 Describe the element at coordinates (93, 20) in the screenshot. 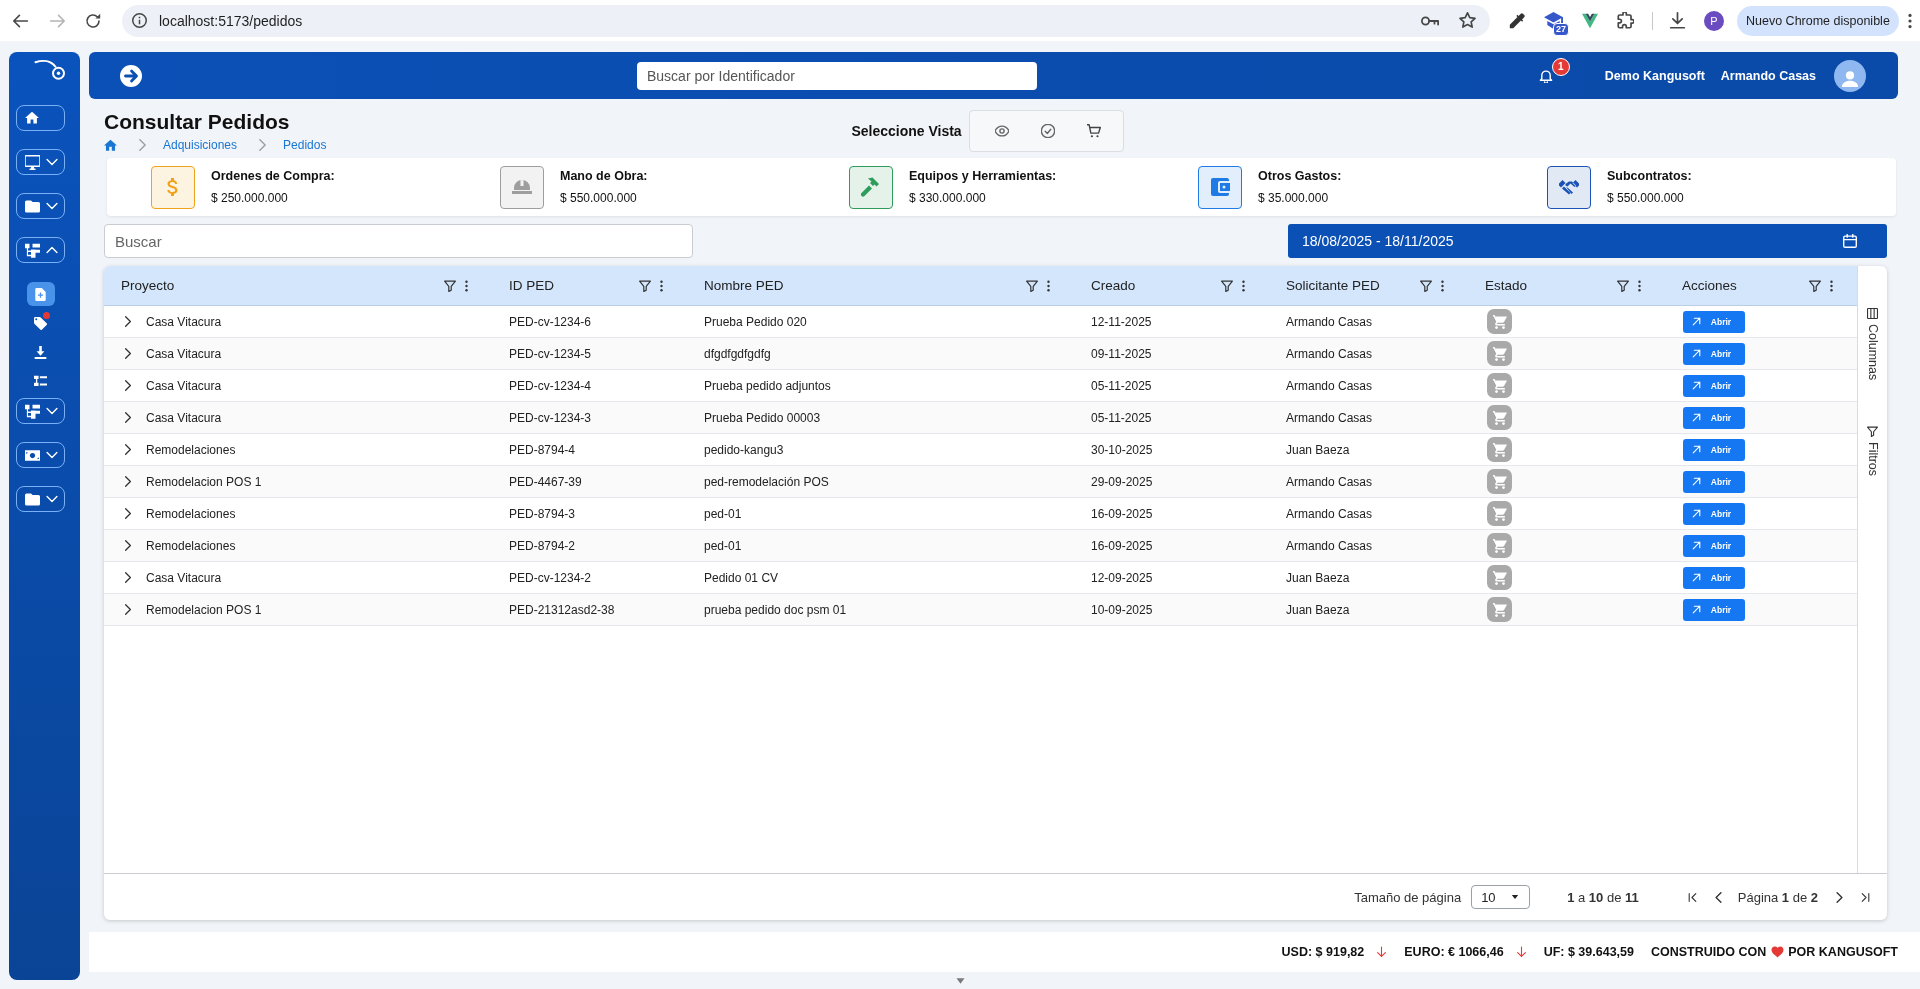

I see `reload-icon` at that location.